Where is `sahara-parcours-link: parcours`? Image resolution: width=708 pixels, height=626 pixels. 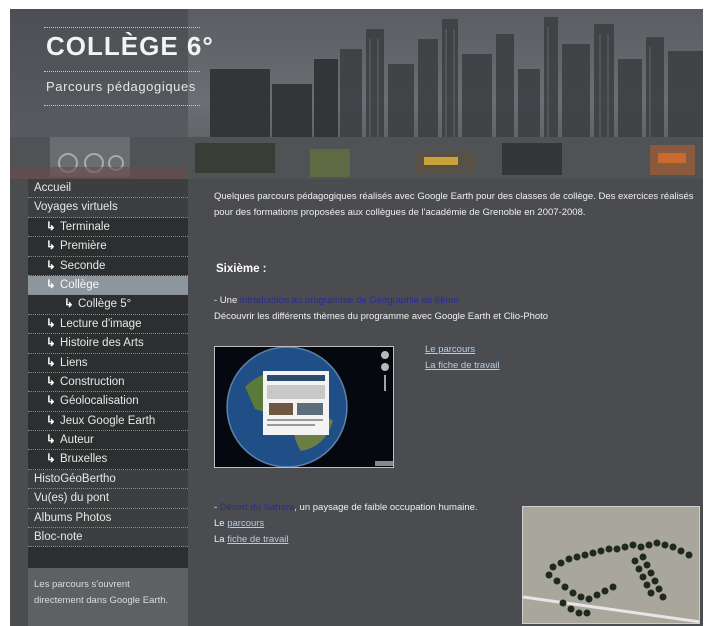
sahara-parcours-link: parcours is located at coordinates (245, 523).